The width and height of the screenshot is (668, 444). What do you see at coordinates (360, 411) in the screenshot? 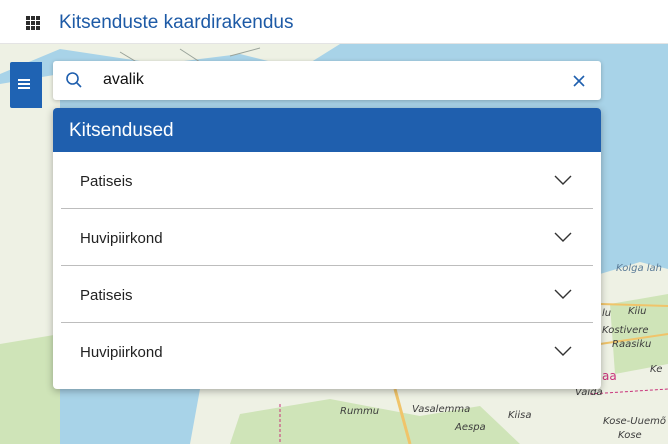
I see `map-label: Rummu` at bounding box center [360, 411].